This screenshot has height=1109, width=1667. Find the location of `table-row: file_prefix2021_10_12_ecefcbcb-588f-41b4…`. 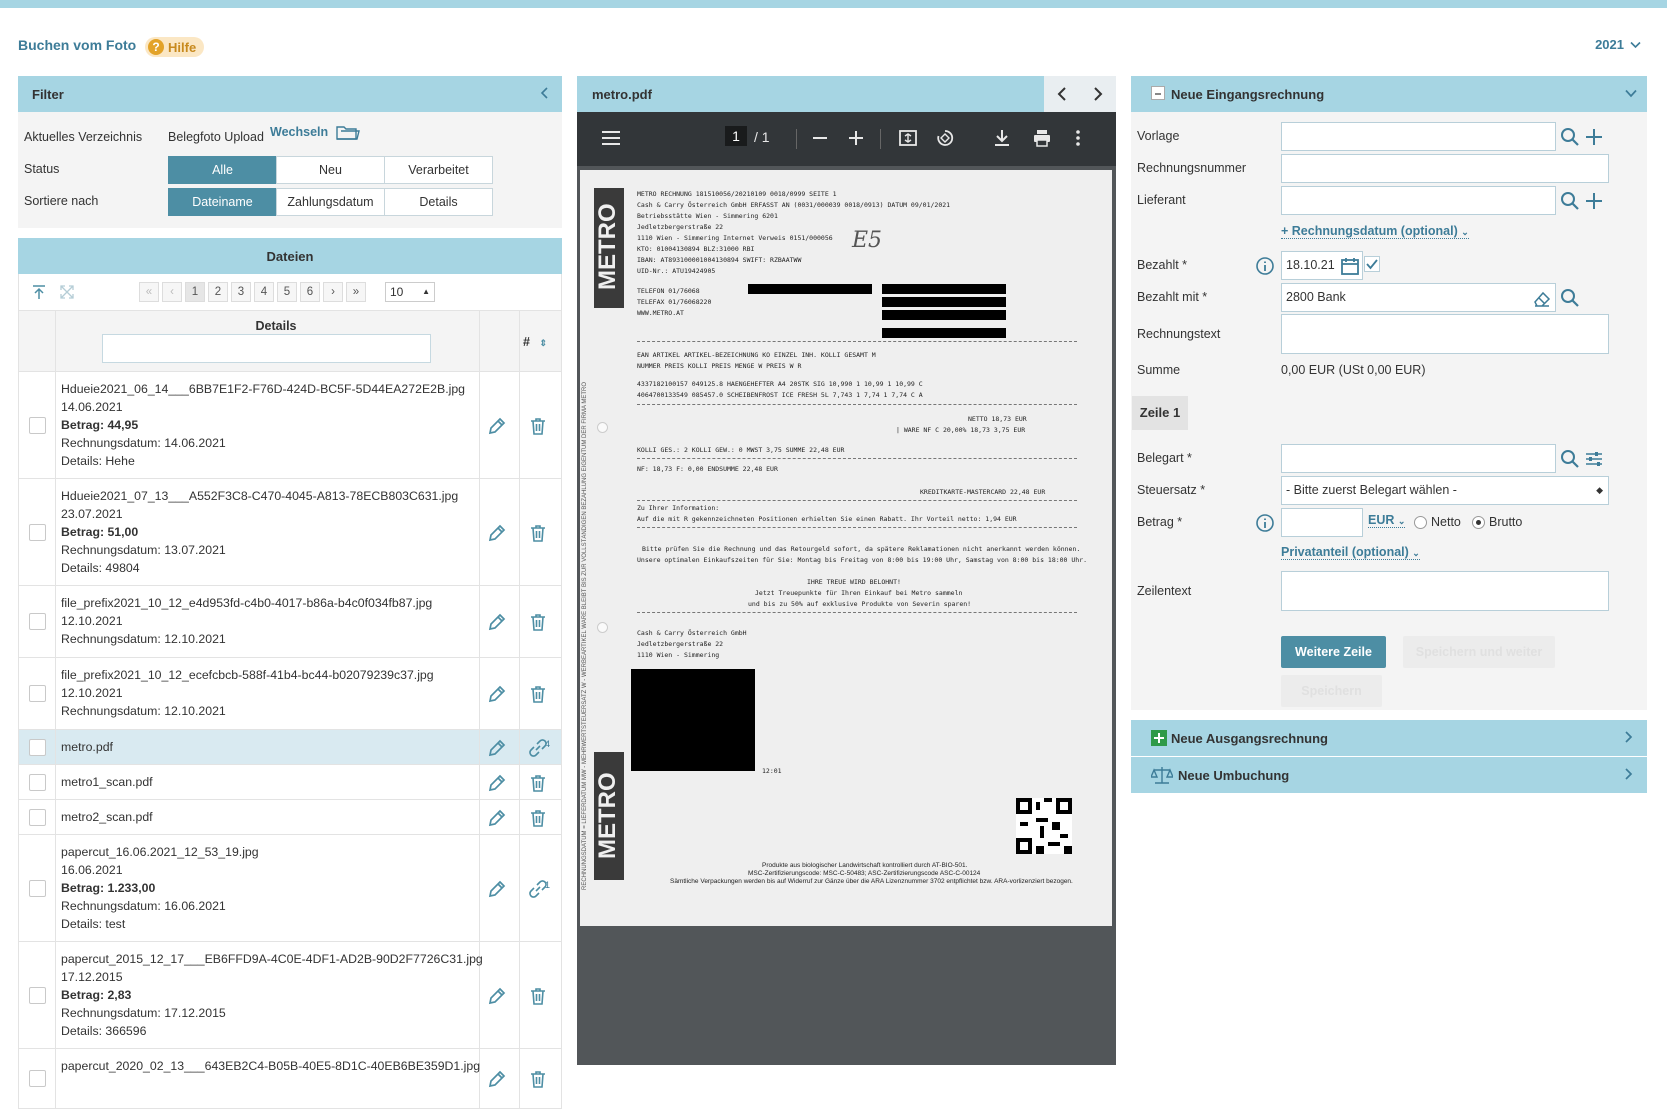

table-row: file_prefix2021_10_12_ecefcbcb-588f-41b4… is located at coordinates (290, 694).